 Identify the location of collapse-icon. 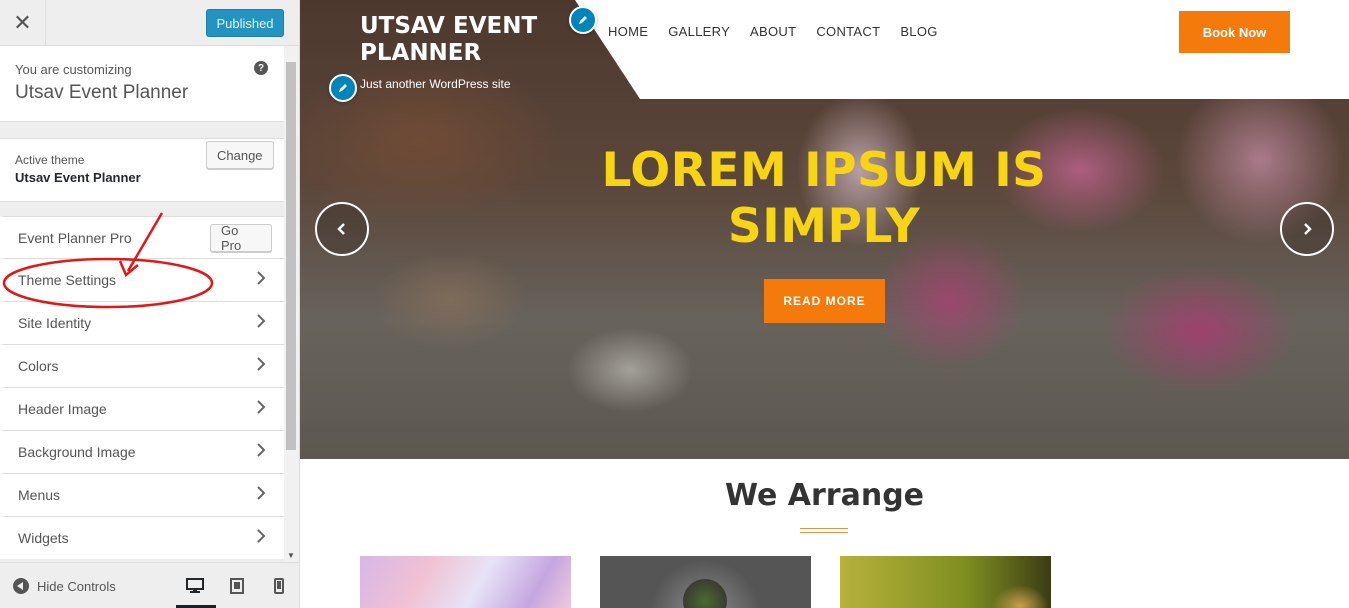
(21, 586).